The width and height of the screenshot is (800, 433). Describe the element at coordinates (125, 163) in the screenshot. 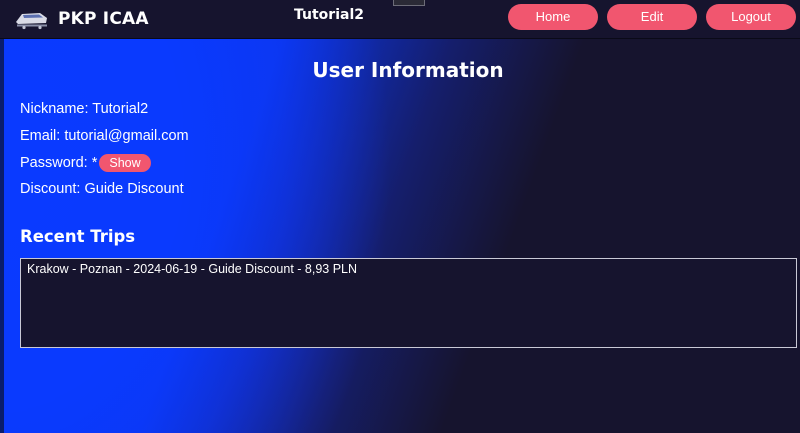

I see `show-password-button: Show` at that location.